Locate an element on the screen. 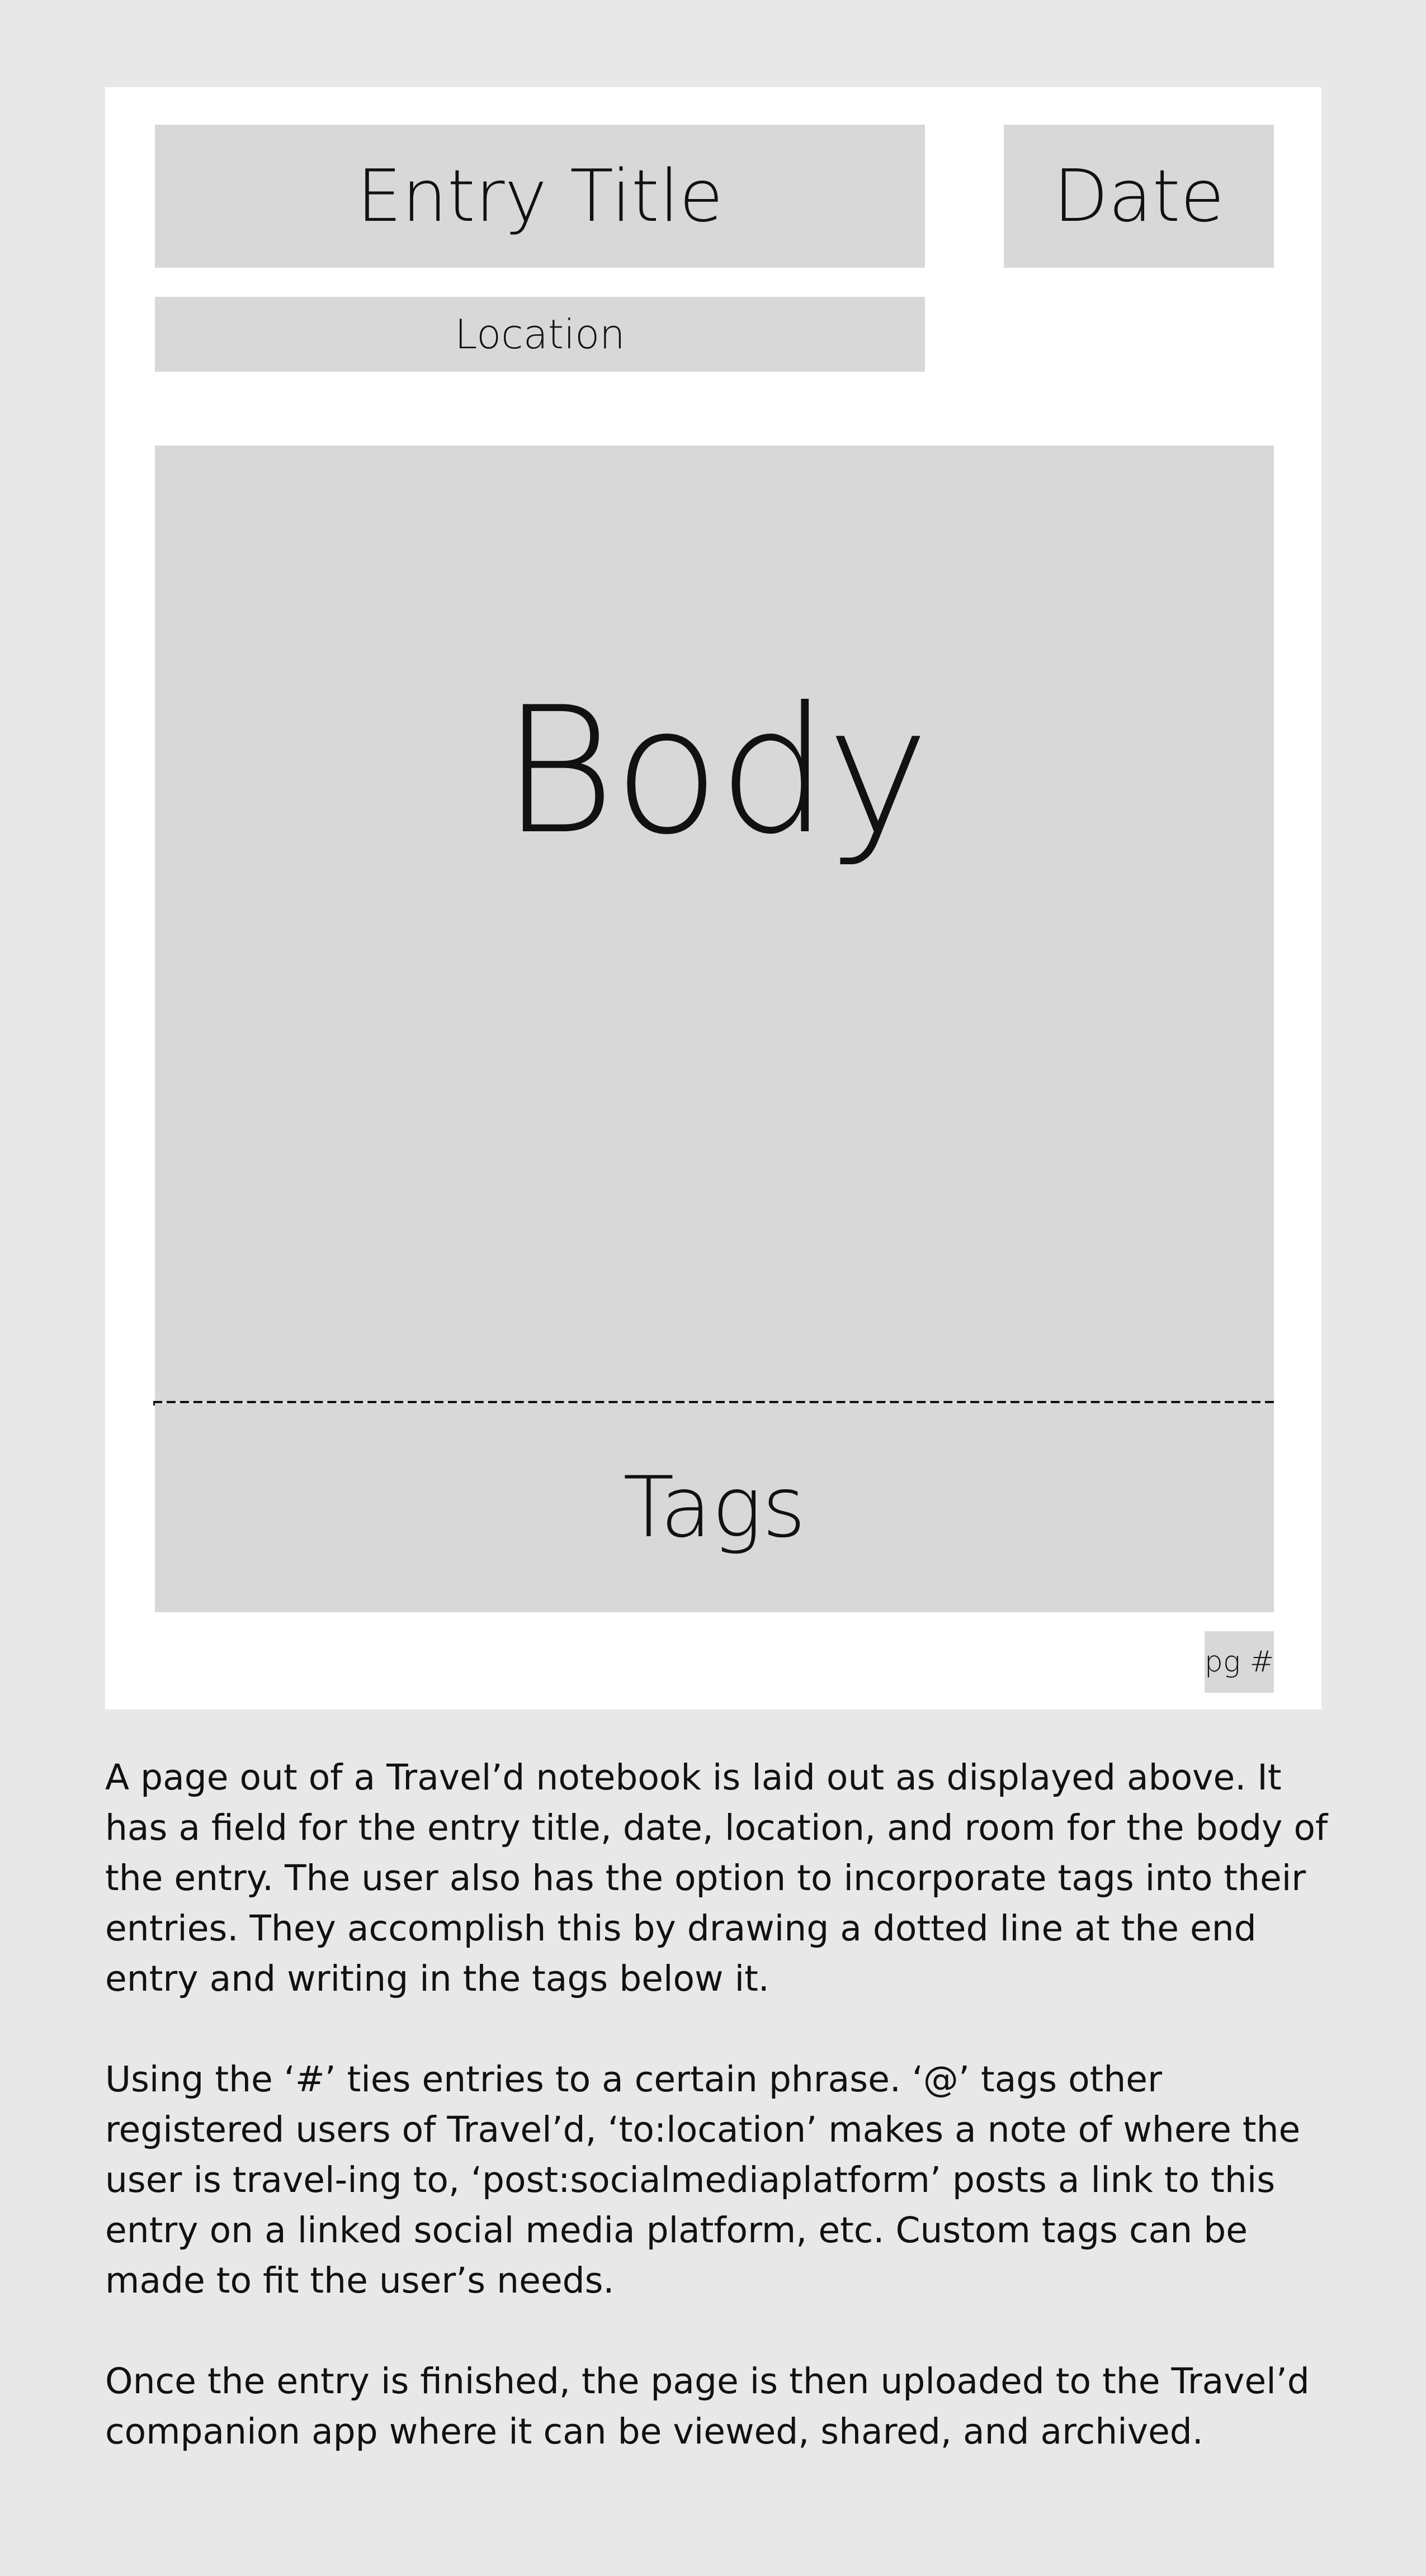 The width and height of the screenshot is (1426, 2576). tags-field: Tags is located at coordinates (714, 1508).